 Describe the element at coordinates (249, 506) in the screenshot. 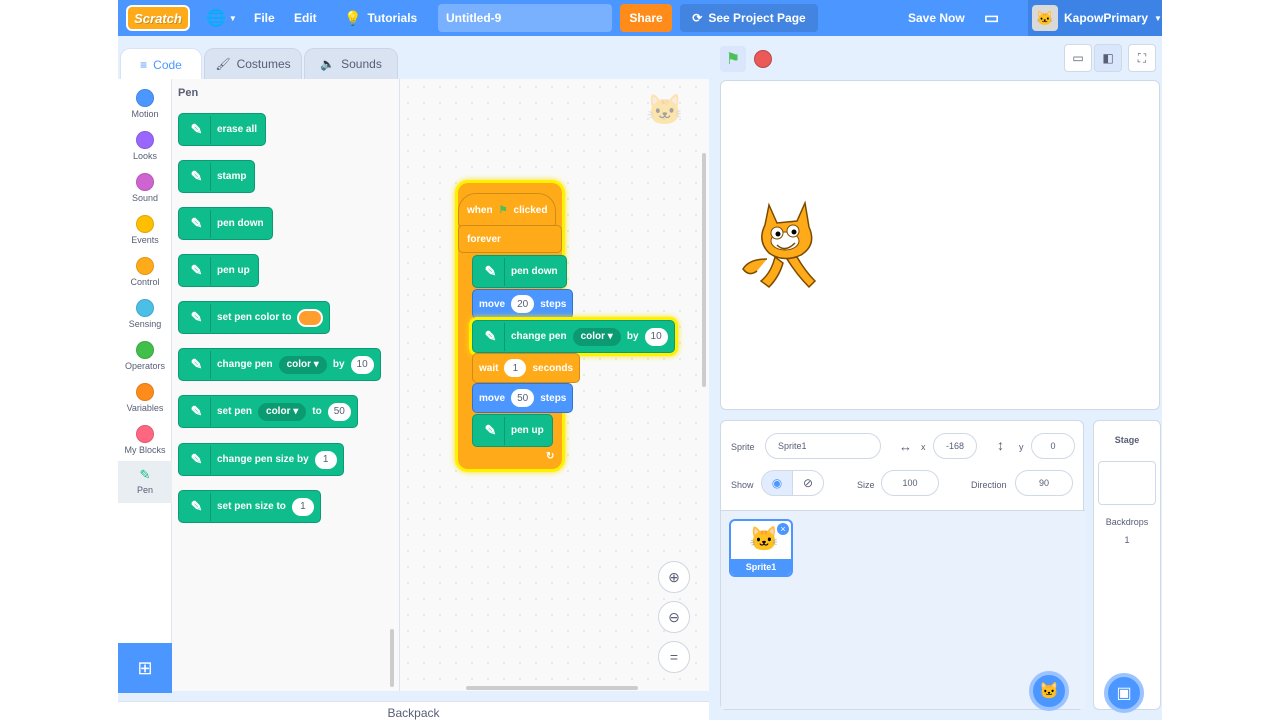

I see `block-set-pen-size: ✎ set pen size to 1` at that location.